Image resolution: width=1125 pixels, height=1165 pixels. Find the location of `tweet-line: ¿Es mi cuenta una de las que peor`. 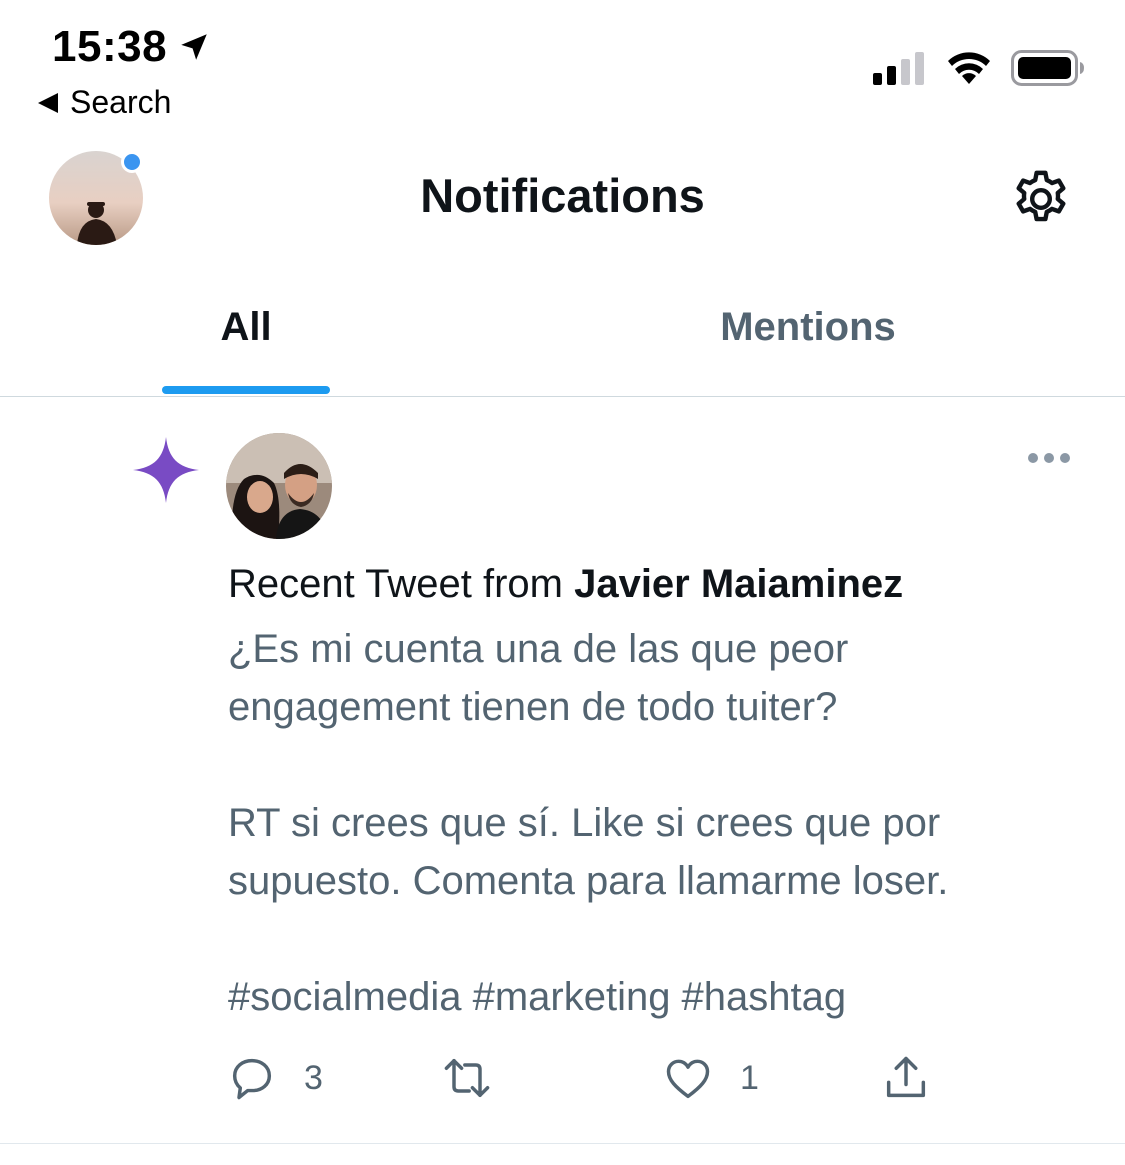

tweet-line: ¿Es mi cuenta una de las que peor is located at coordinates (538, 649).